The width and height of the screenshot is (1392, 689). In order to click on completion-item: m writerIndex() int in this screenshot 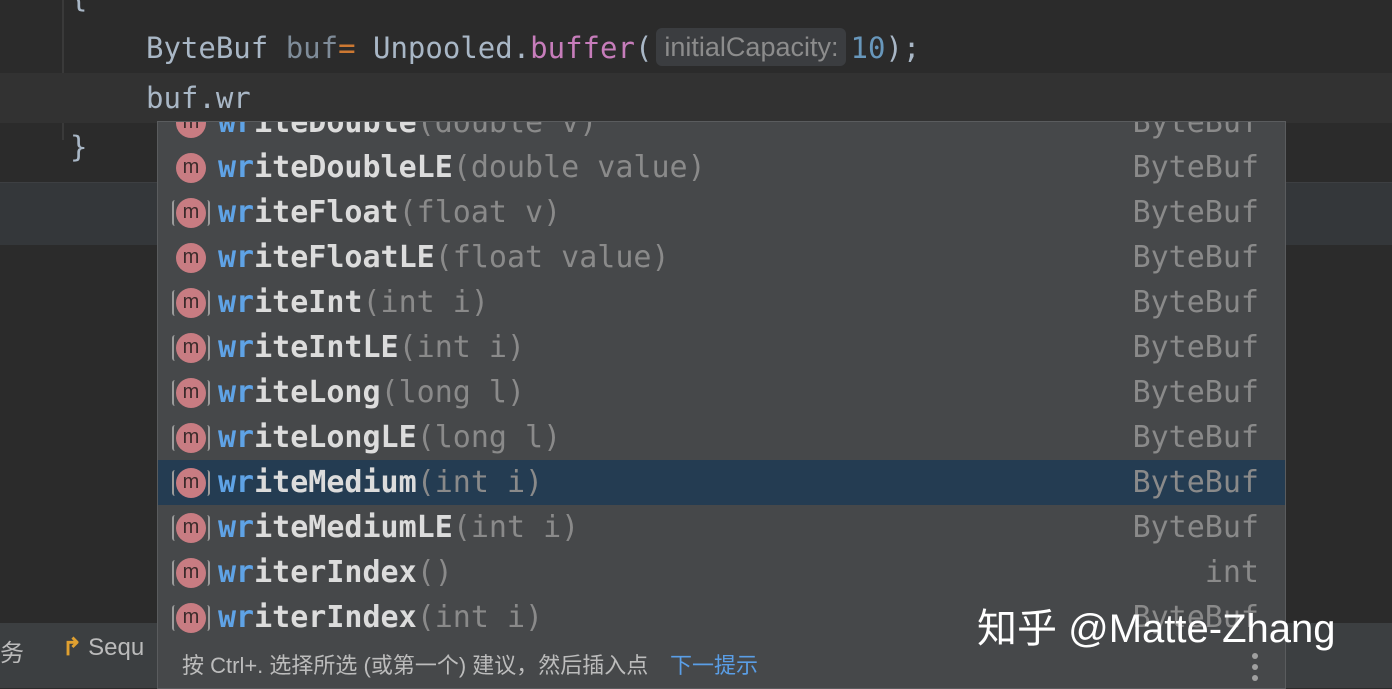, I will do `click(721, 572)`.